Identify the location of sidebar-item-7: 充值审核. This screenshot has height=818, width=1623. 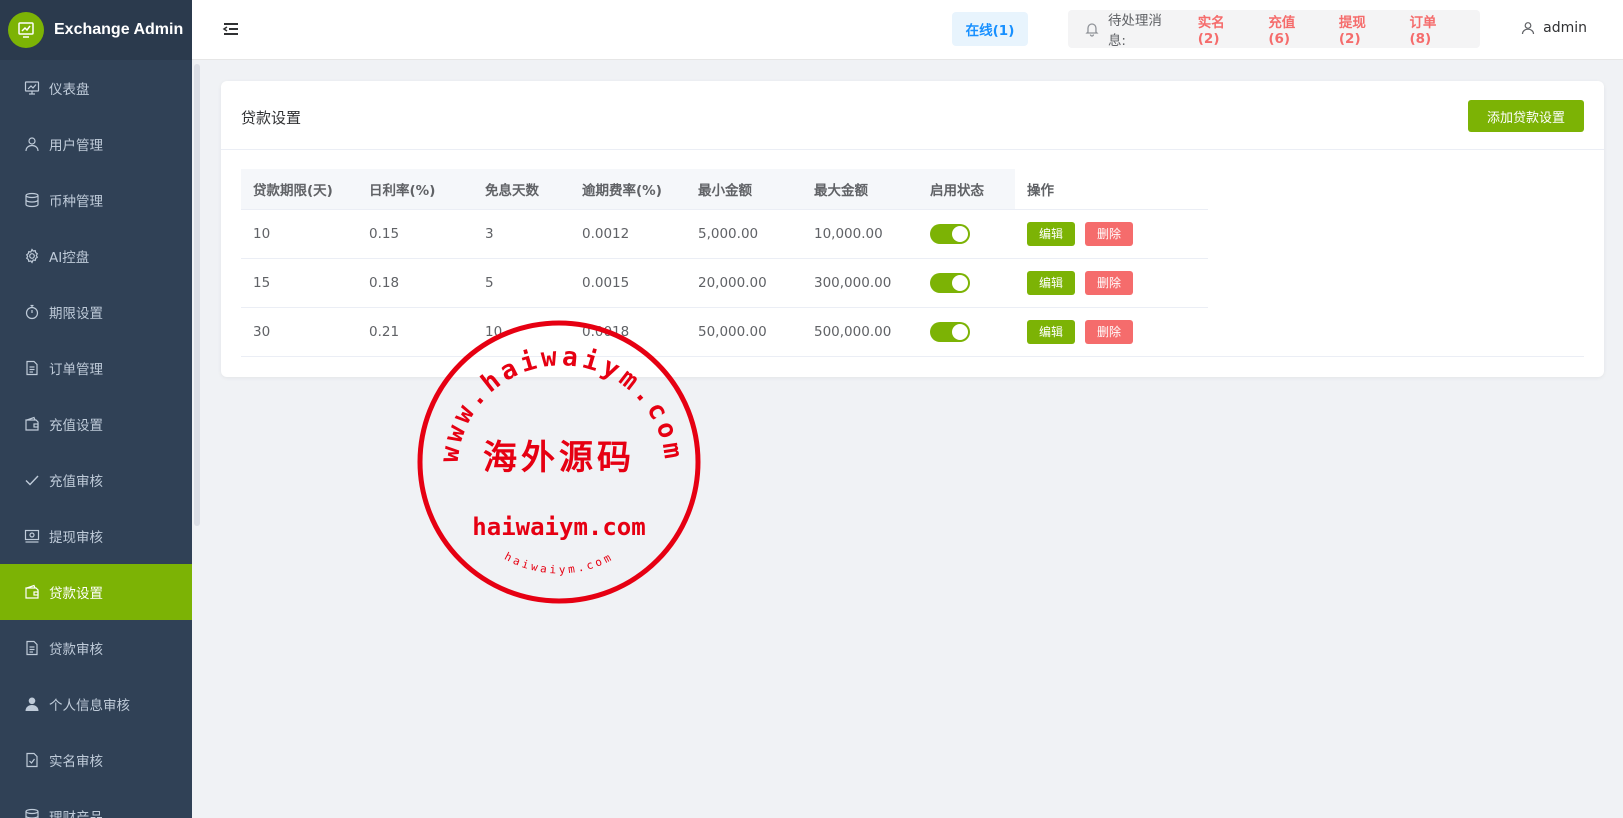
(96, 480).